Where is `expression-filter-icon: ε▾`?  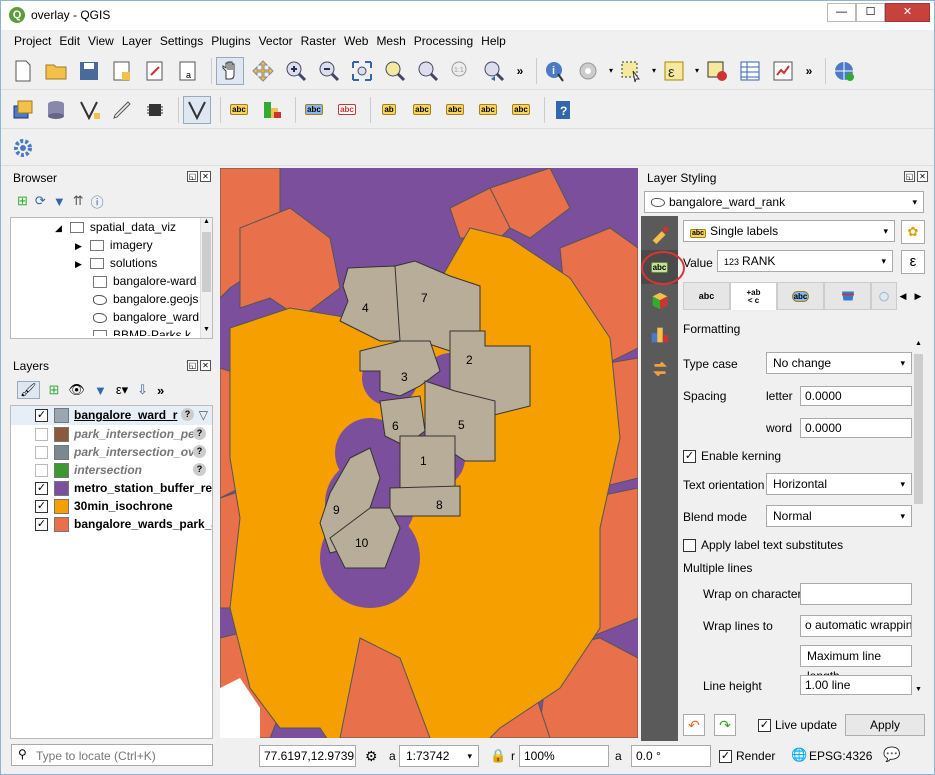 expression-filter-icon: ε▾ is located at coordinates (122, 390).